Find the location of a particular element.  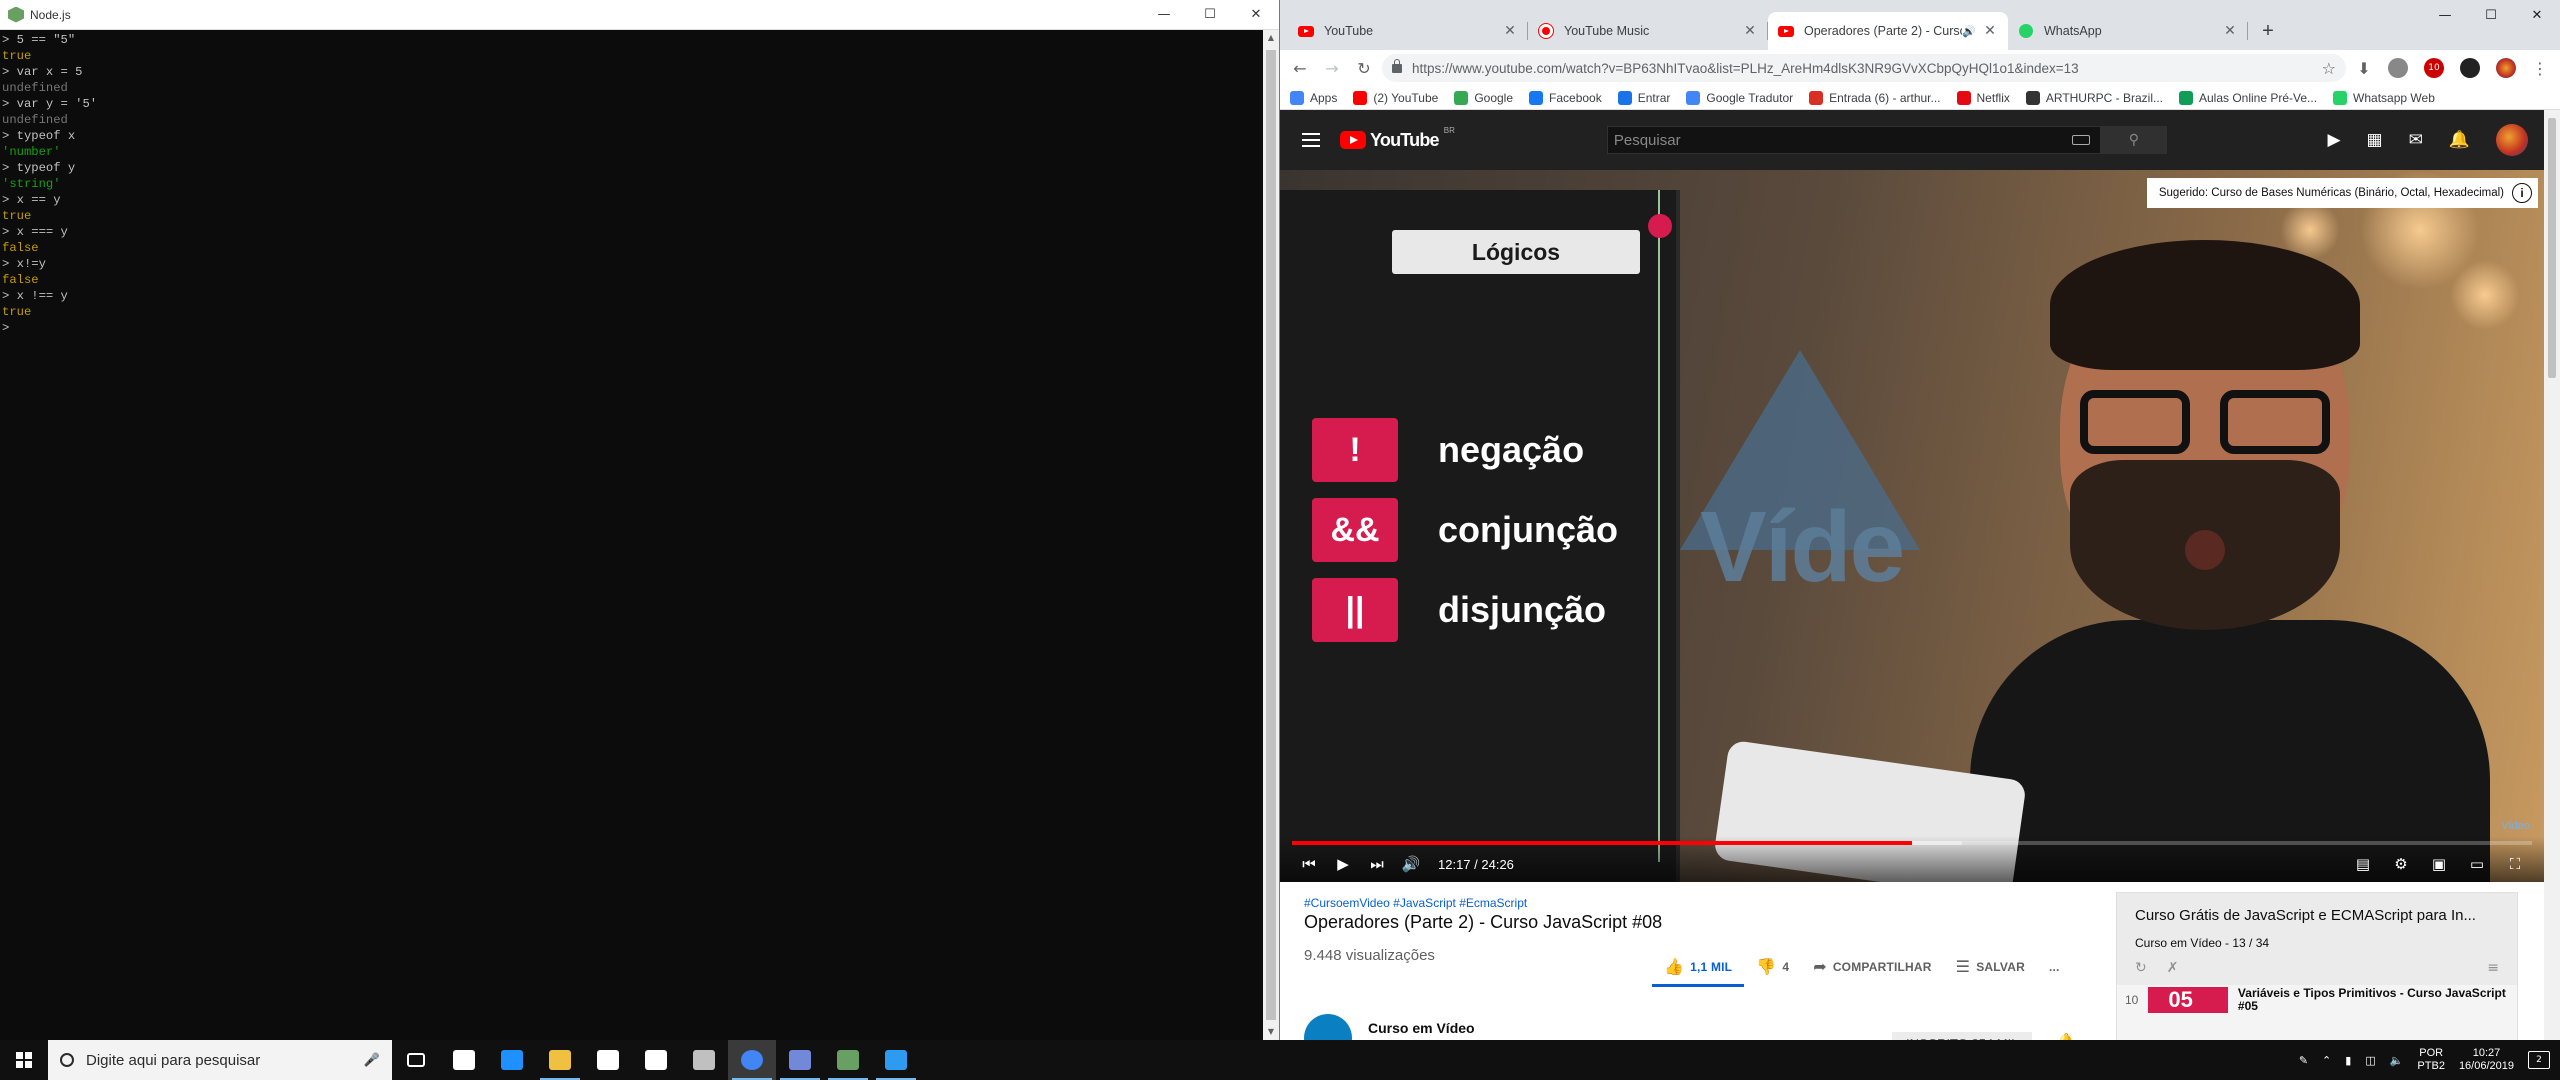

console-scrollbar: ▲ ▼ is located at coordinates (1271, 535).